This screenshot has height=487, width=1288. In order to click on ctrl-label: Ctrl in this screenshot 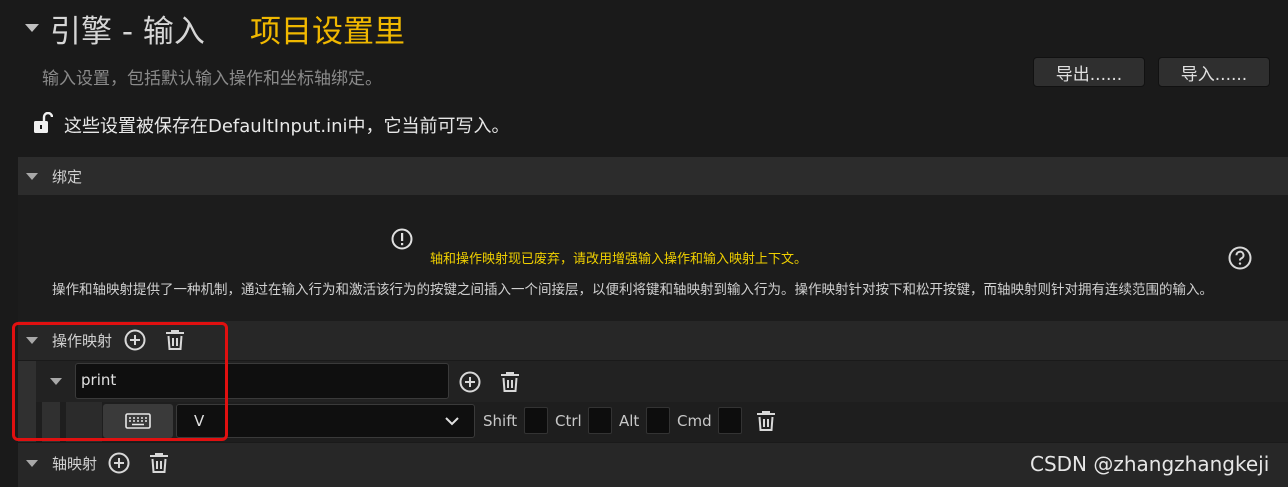, I will do `click(568, 421)`.